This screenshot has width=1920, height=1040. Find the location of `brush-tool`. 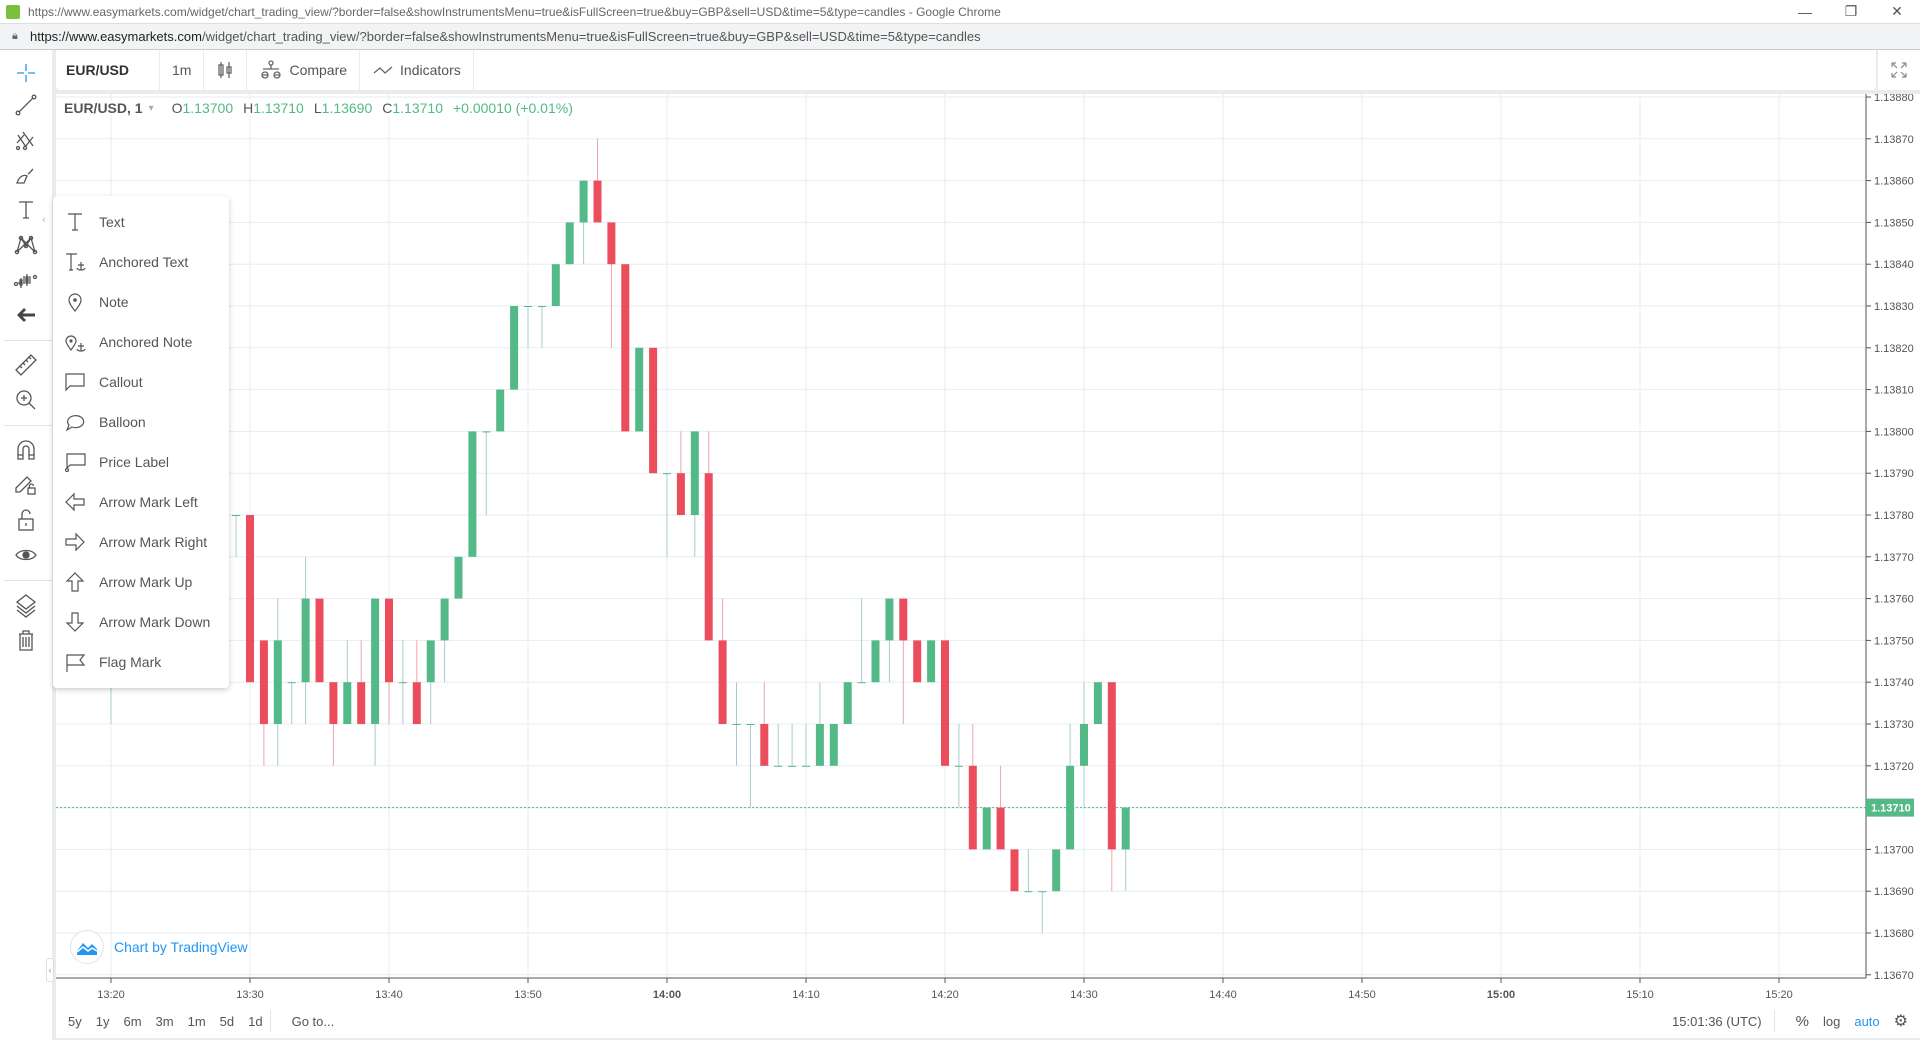

brush-tool is located at coordinates (26, 175).